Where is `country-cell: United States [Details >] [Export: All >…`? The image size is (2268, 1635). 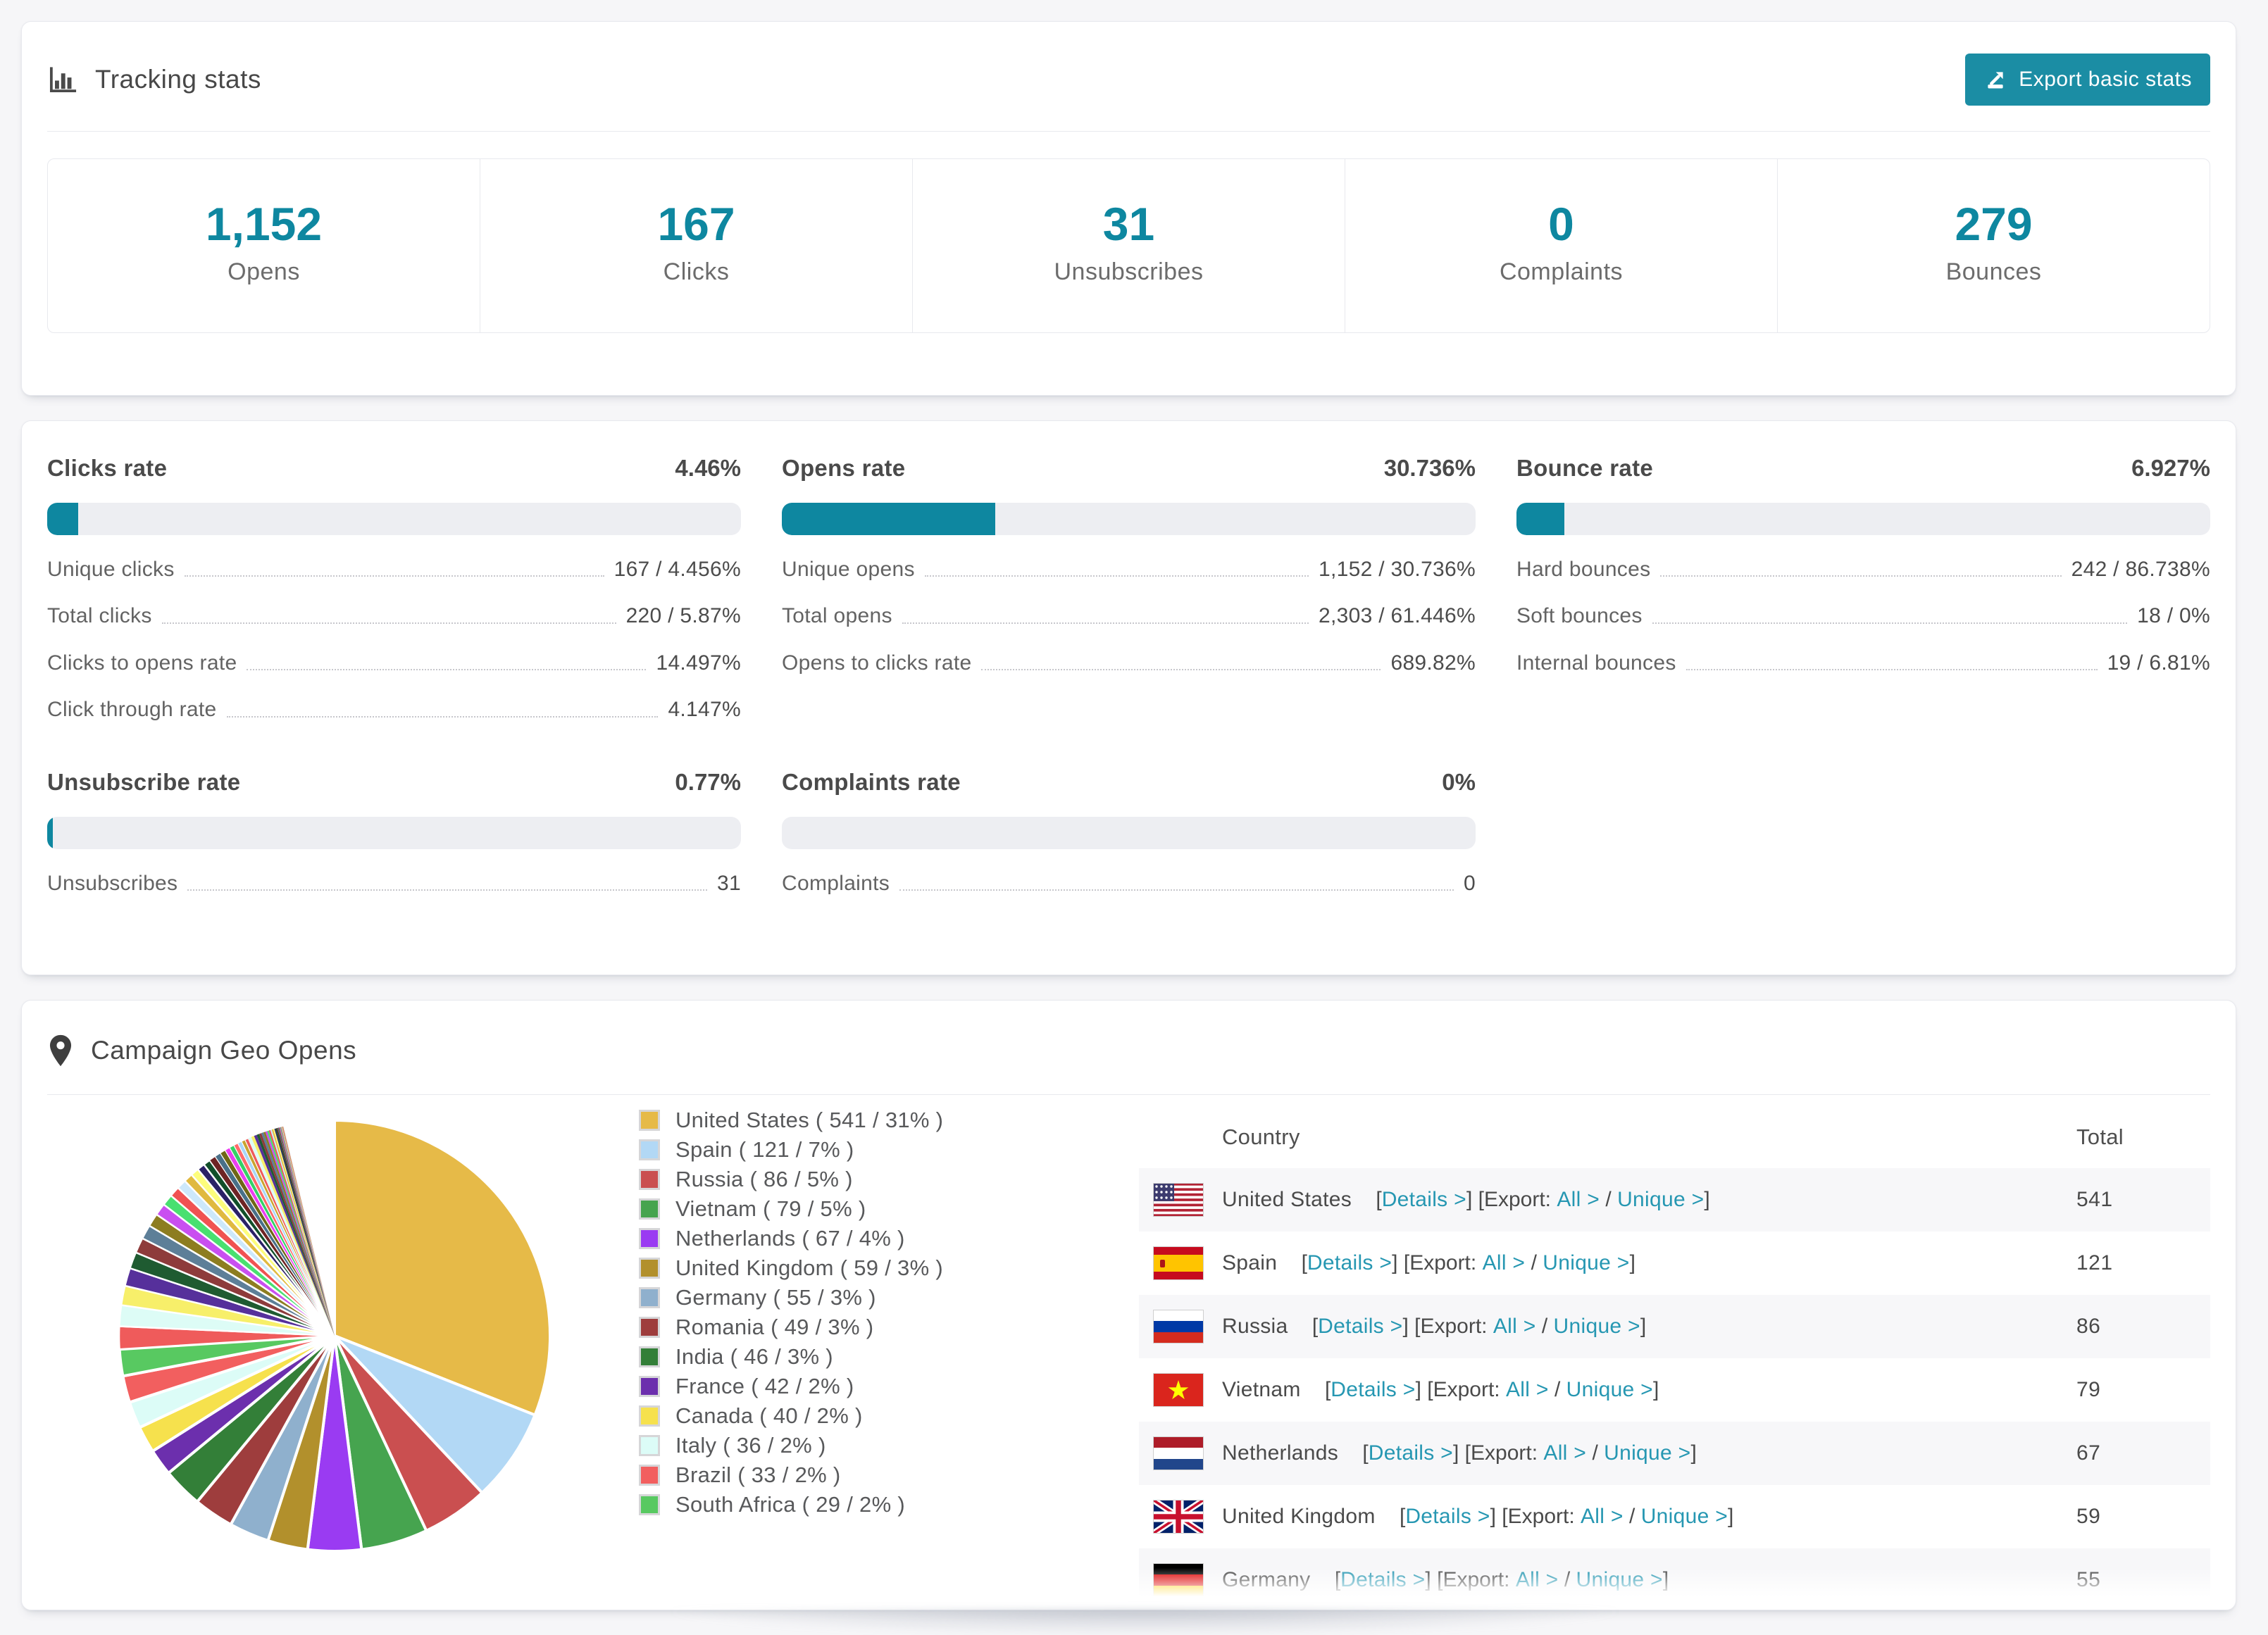
country-cell: United States [Details >] [Export: All >… is located at coordinates (1600, 1200).